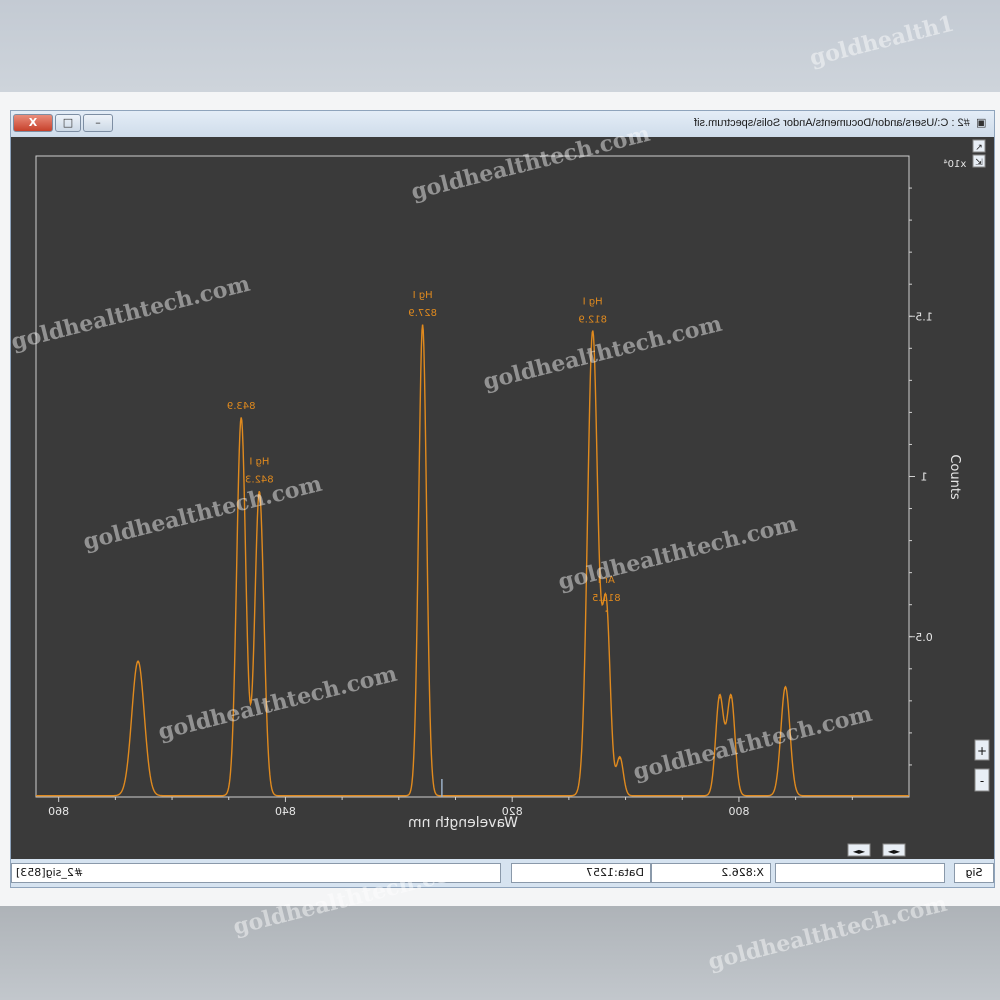  I want to click on x-tick-label: 800, so click(738, 811).